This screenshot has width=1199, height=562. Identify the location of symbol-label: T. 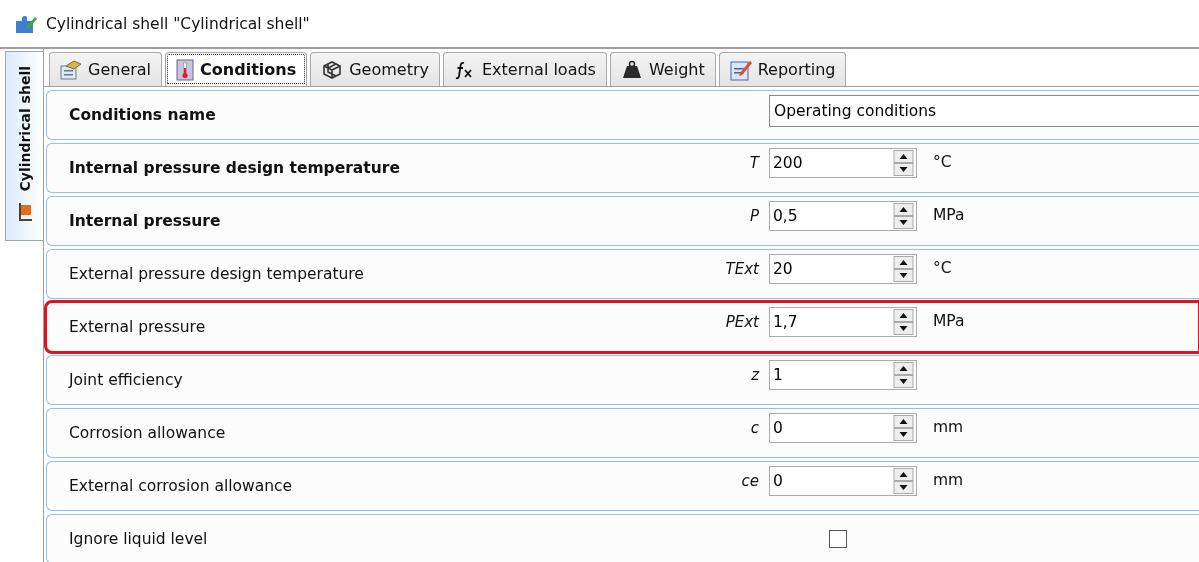
(754, 163).